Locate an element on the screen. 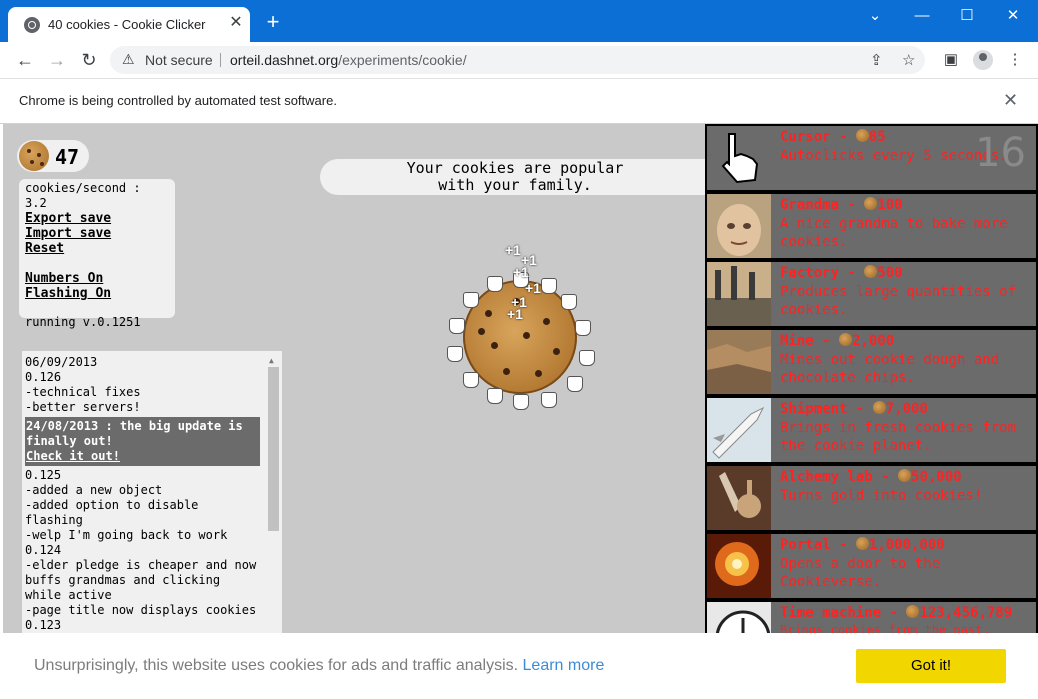 This screenshot has height=699, width=1038. alchemy-lab-icon is located at coordinates (739, 498).